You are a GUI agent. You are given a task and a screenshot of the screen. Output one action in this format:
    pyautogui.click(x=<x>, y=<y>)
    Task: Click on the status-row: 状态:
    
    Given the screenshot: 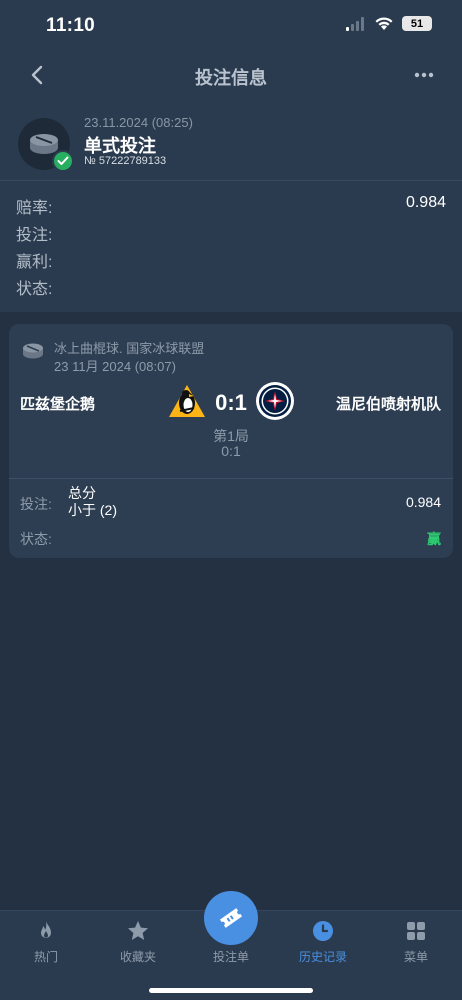 What is the action you would take?
    pyautogui.click(x=231, y=287)
    